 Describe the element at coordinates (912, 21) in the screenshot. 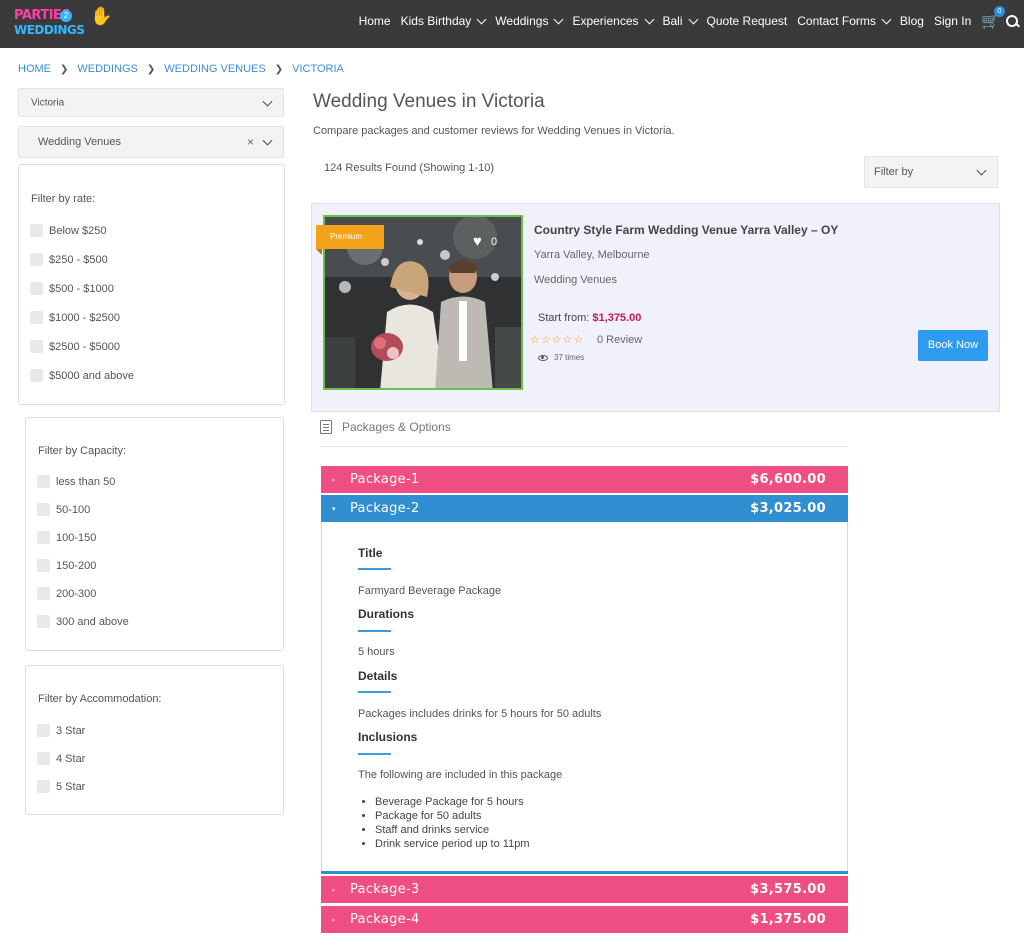

I see `nav-blog: Blog` at that location.